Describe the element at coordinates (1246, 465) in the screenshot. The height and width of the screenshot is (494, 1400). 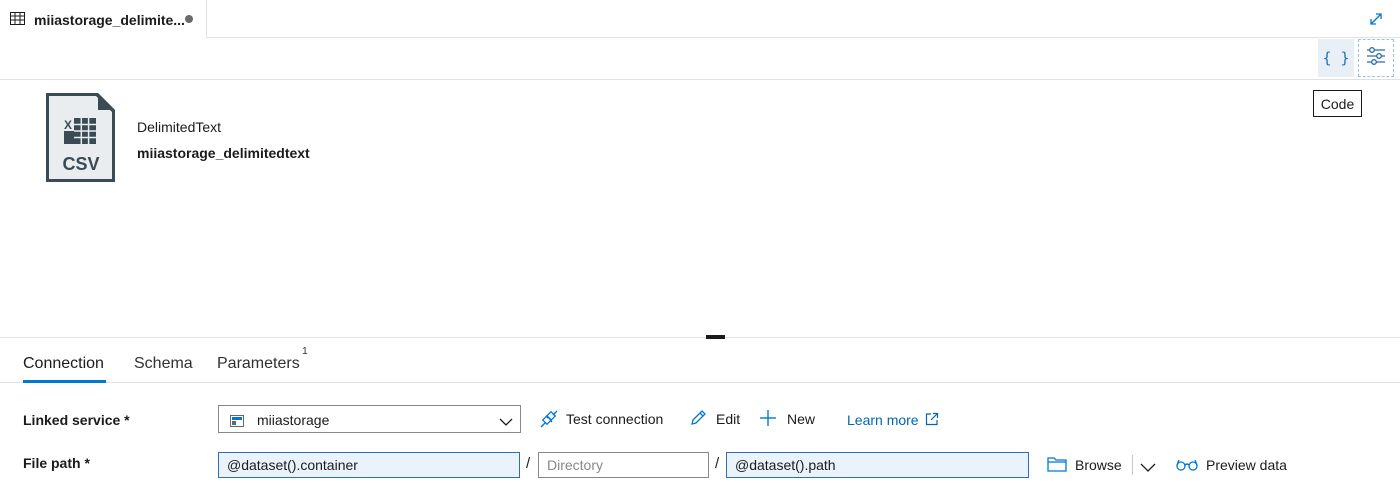
I see `preview-data-label: Preview data` at that location.